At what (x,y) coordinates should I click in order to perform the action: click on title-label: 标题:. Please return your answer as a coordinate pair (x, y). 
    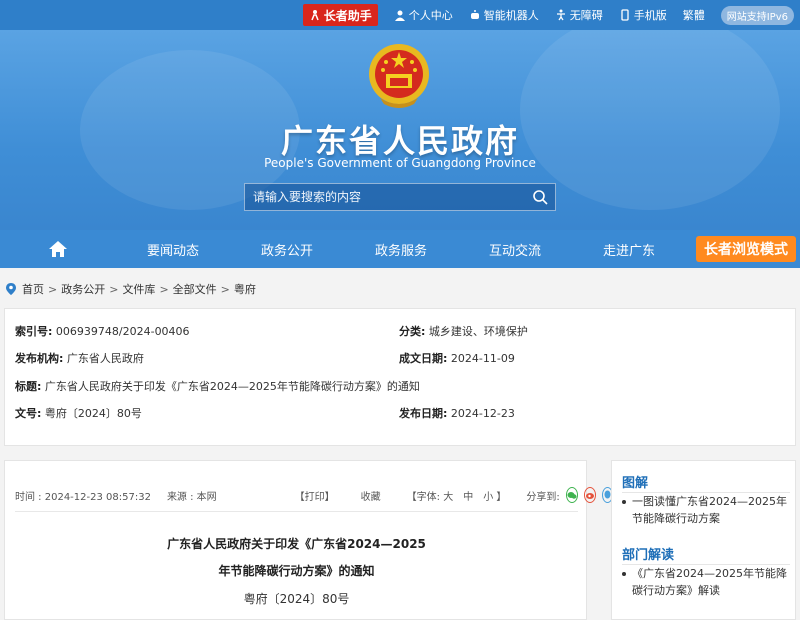
    Looking at the image, I should click on (28, 386).